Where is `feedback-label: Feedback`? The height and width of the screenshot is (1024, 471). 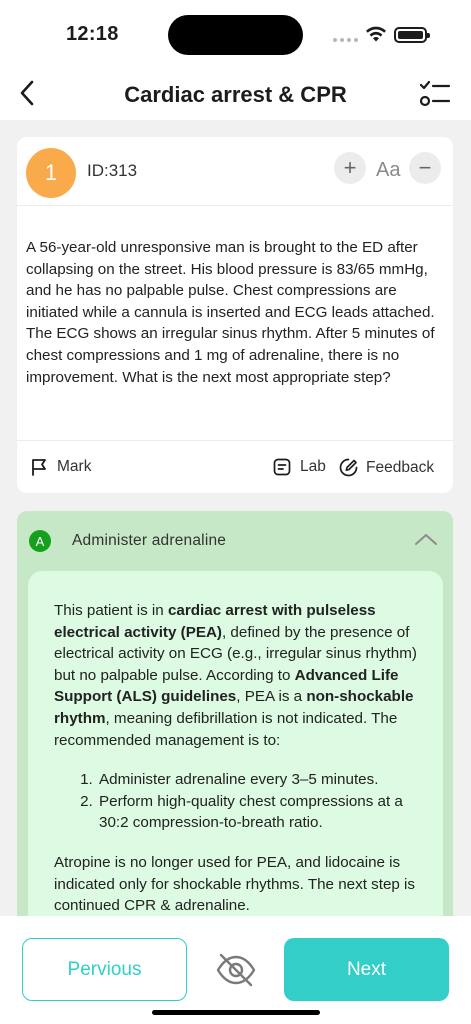 feedback-label: Feedback is located at coordinates (400, 467).